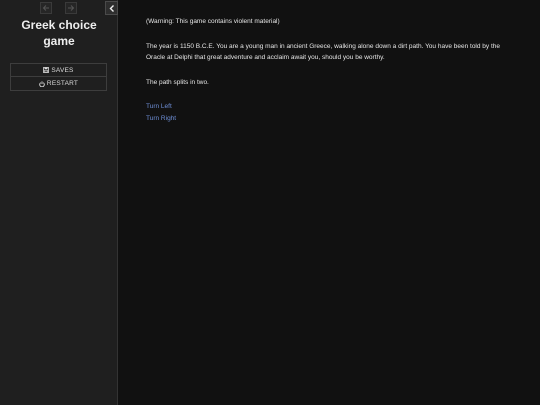 This screenshot has width=540, height=405. Describe the element at coordinates (331, 107) in the screenshot. I see `choice-turn-left-link: Turn Left` at that location.